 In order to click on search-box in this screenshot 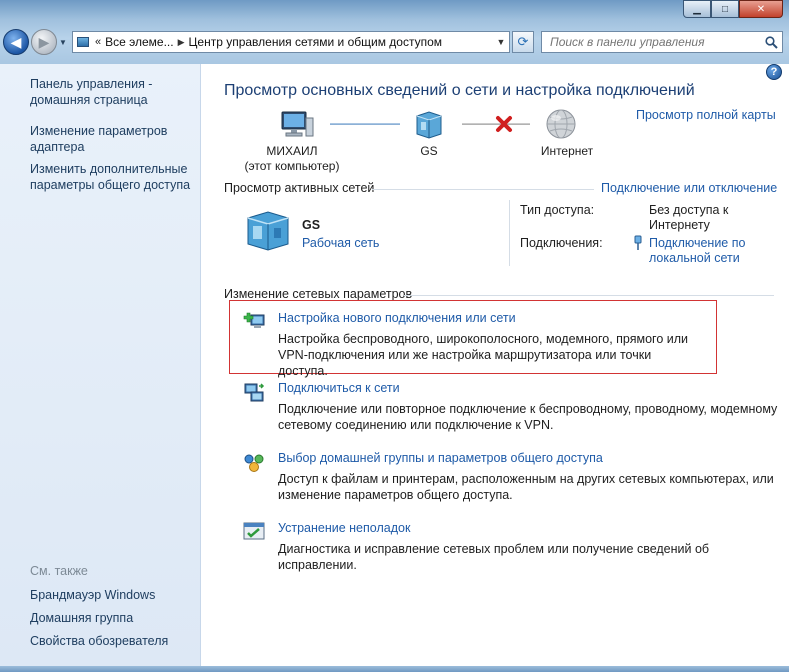, I will do `click(662, 42)`.